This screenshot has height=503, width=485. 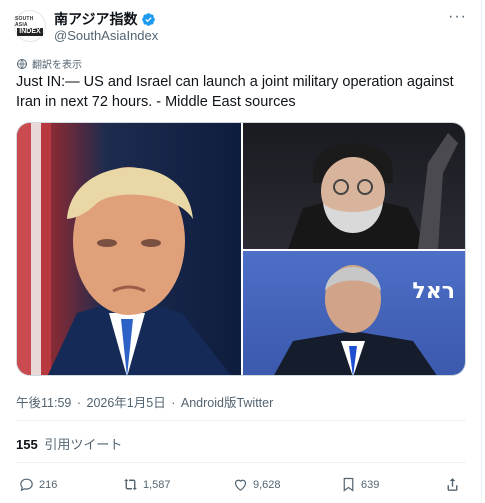 What do you see at coordinates (22, 63) in the screenshot?
I see `globe-icon` at bounding box center [22, 63].